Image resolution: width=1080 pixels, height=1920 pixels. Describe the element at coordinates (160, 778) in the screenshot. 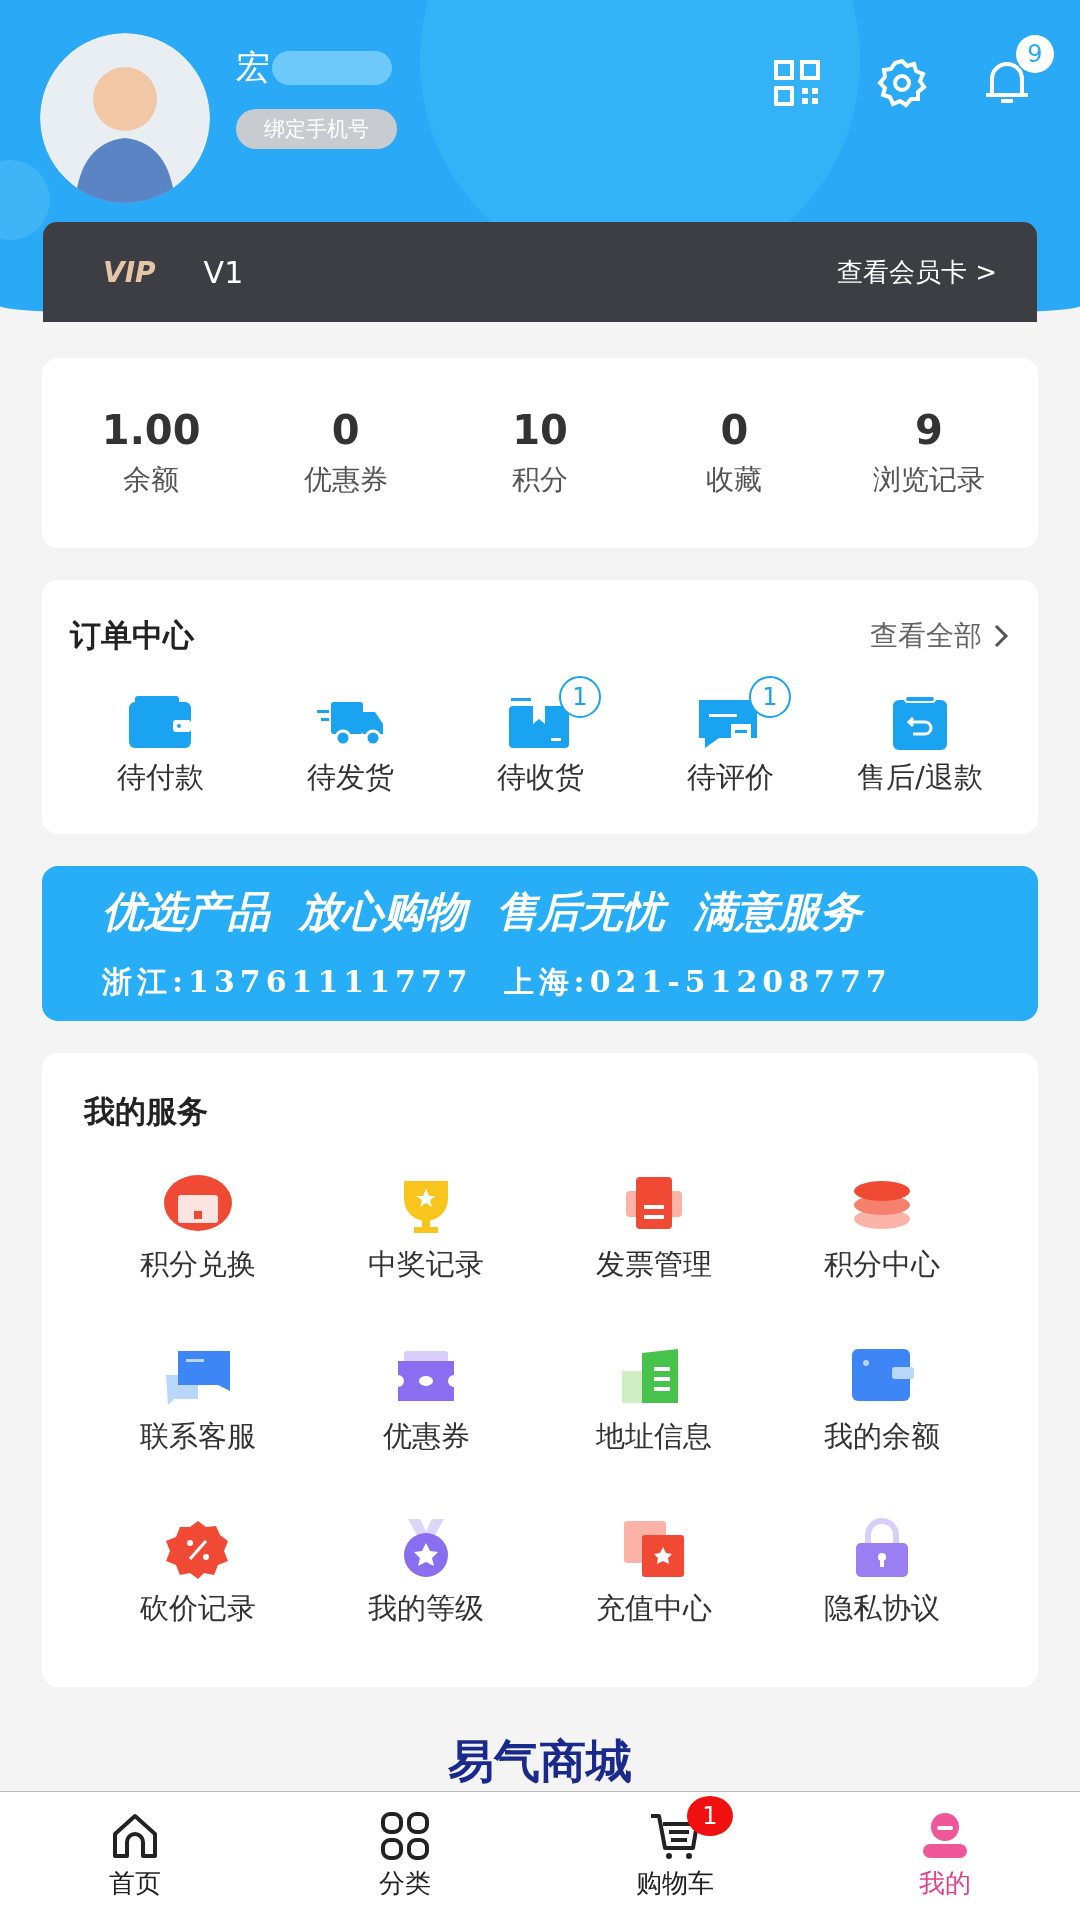

I see `order-status-label: 待付款` at that location.